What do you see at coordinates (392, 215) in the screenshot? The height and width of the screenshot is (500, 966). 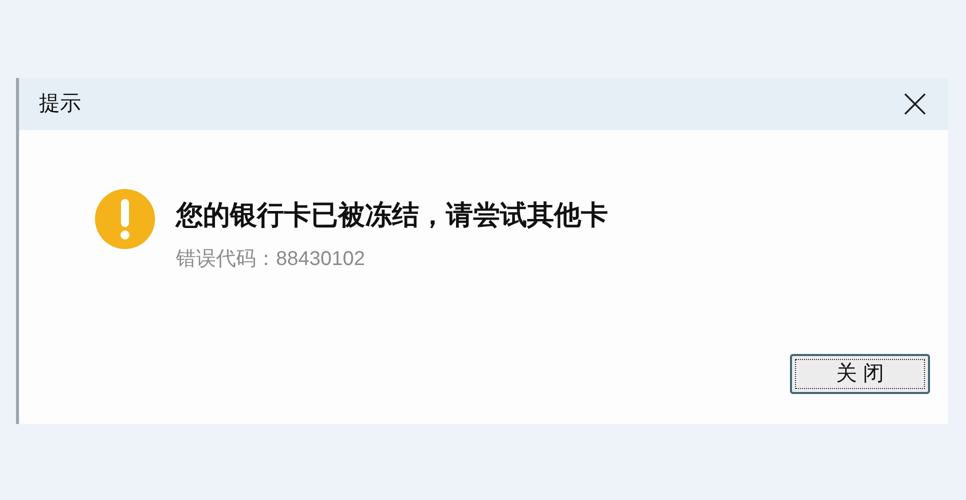 I see `message-title: 您的银行卡已被冻结，请尝试其他卡` at bounding box center [392, 215].